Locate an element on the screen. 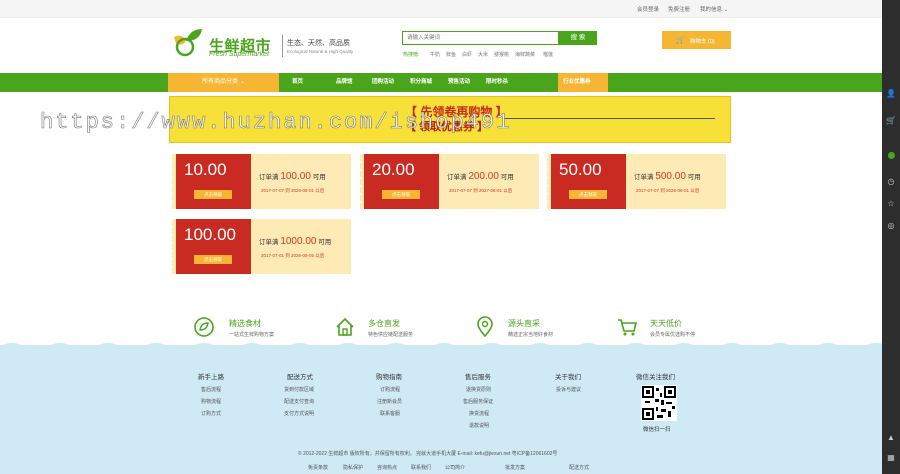 This screenshot has width=900, height=474. nav-item-presale: 预售活动 is located at coordinates (459, 82).